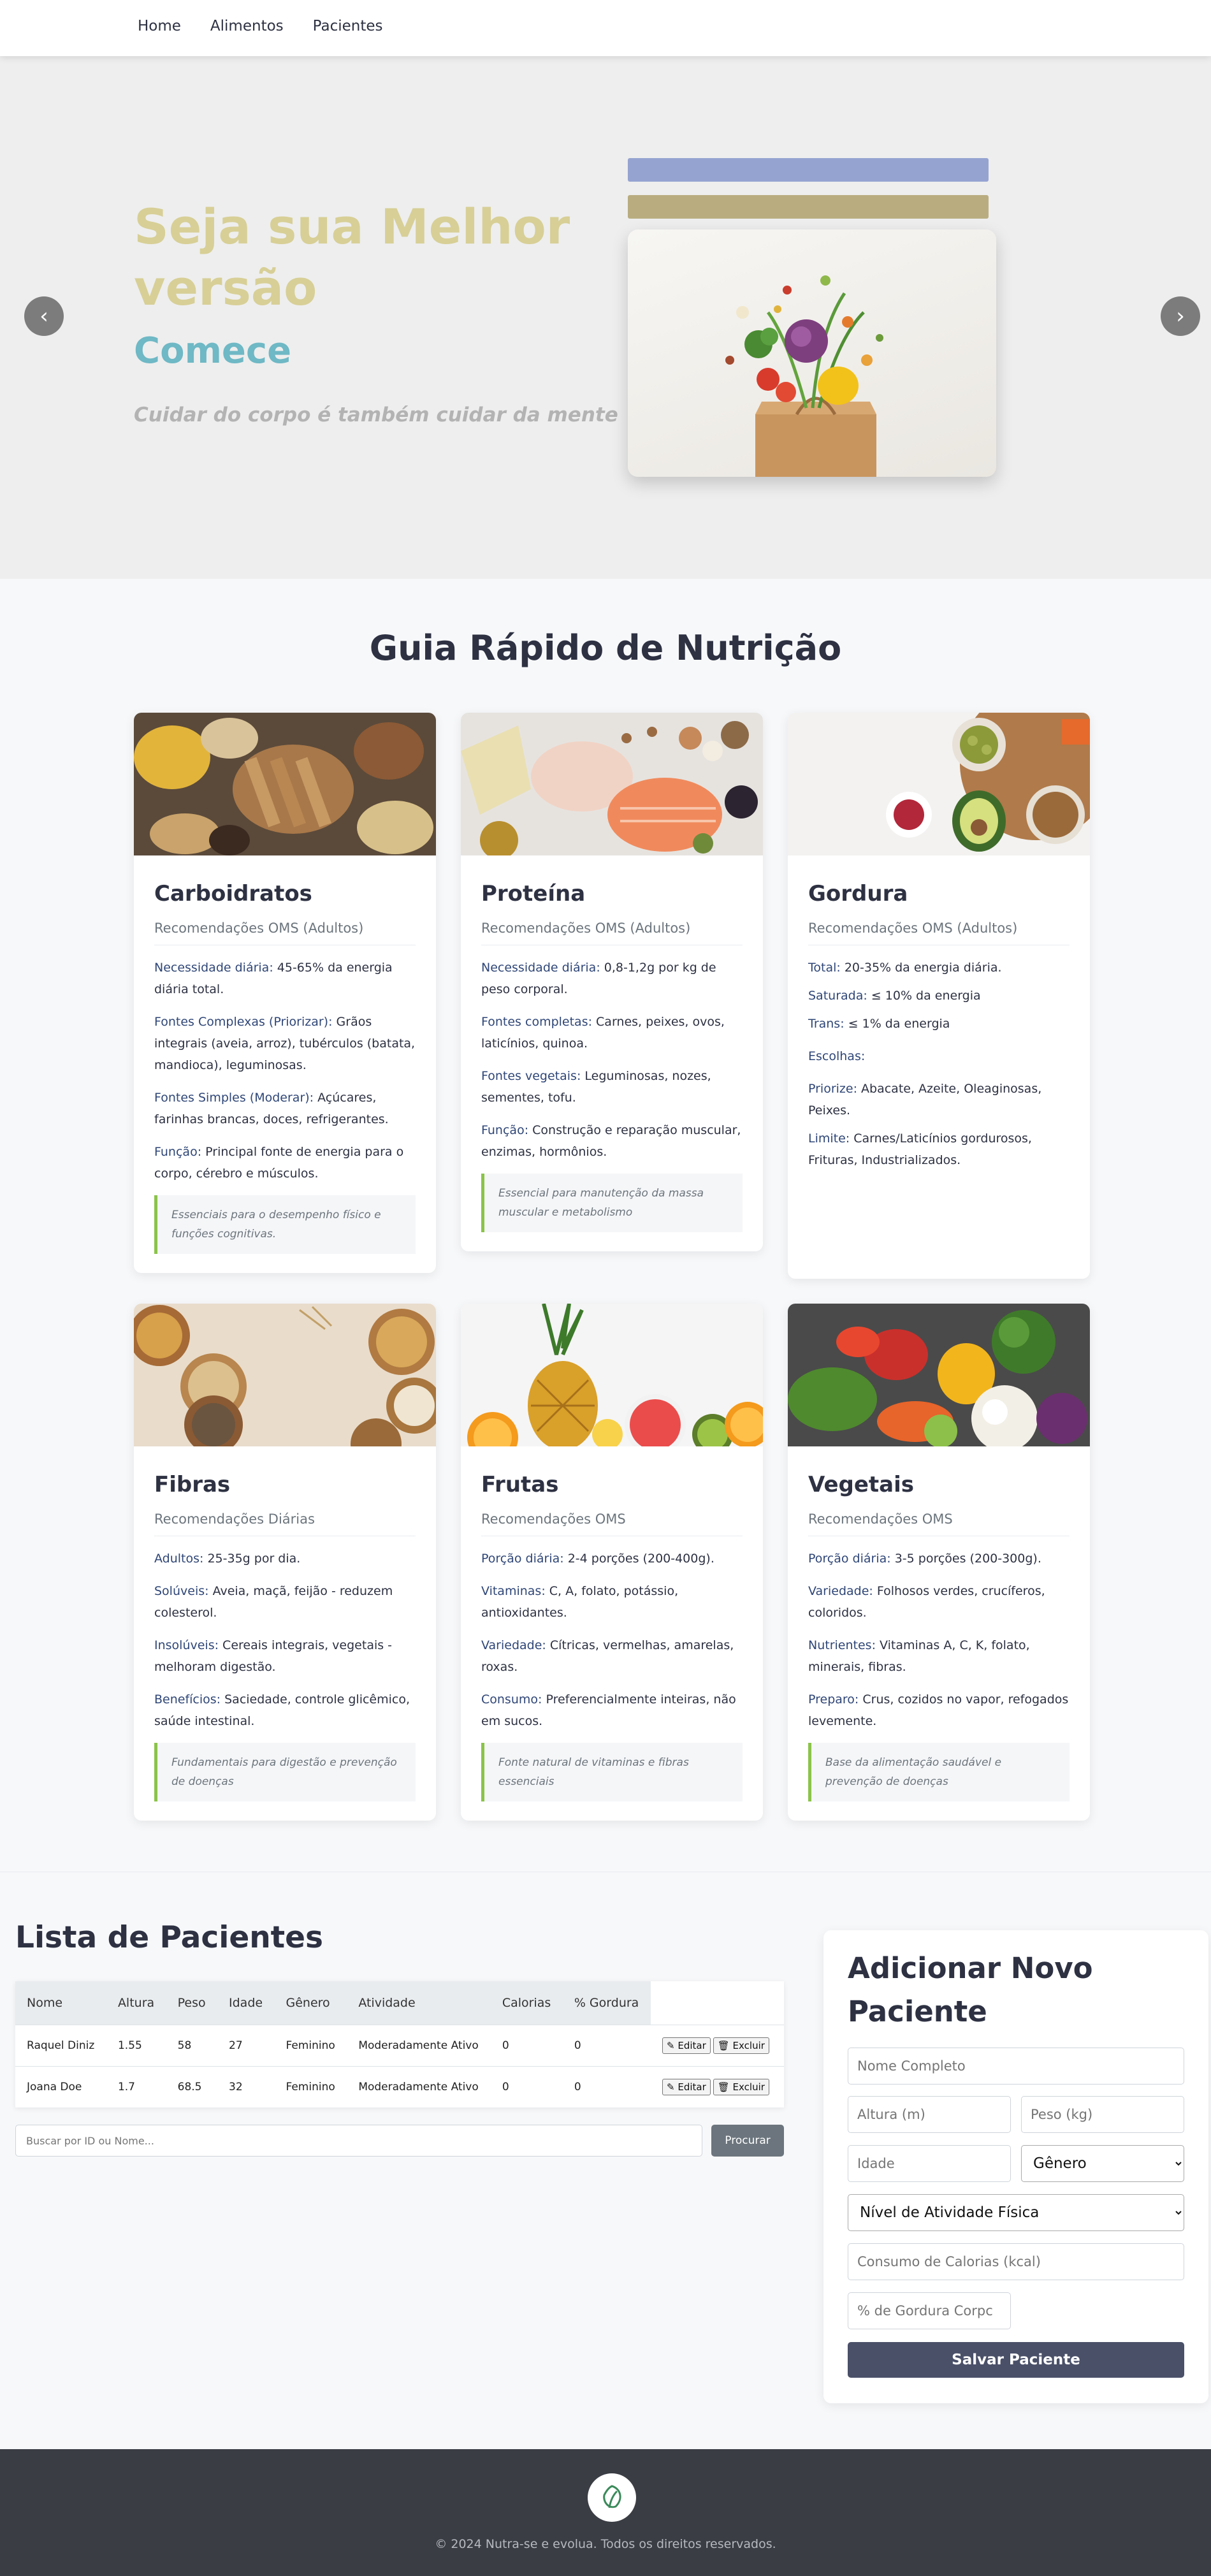  Describe the element at coordinates (804, 376) in the screenshot. I see `vegetables-bag-illustration` at that location.